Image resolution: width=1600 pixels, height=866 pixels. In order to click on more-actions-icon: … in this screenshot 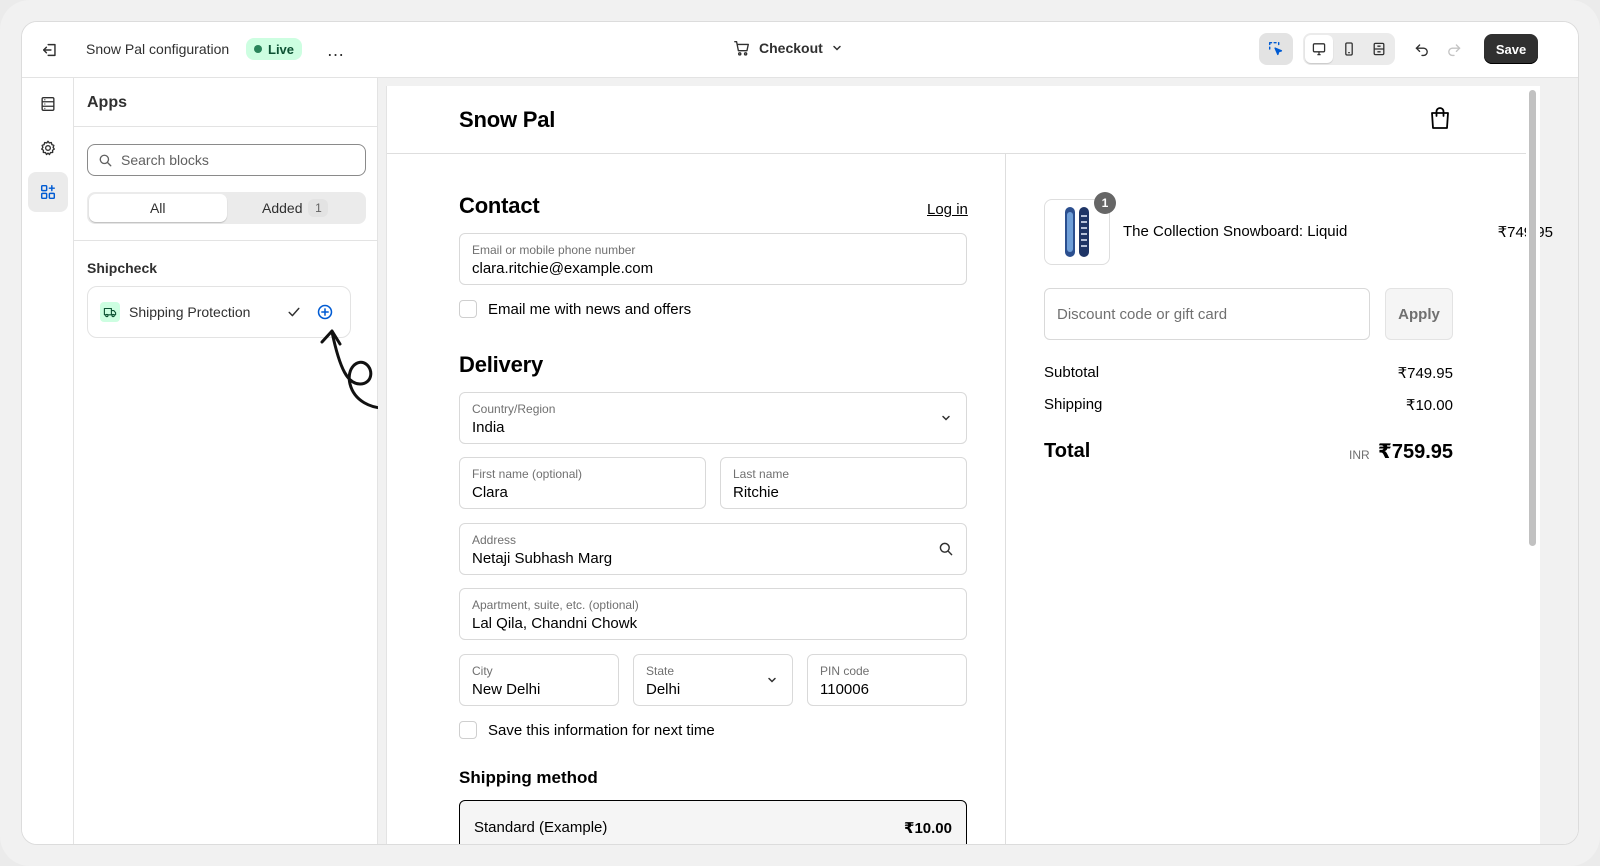, I will do `click(336, 50)`.